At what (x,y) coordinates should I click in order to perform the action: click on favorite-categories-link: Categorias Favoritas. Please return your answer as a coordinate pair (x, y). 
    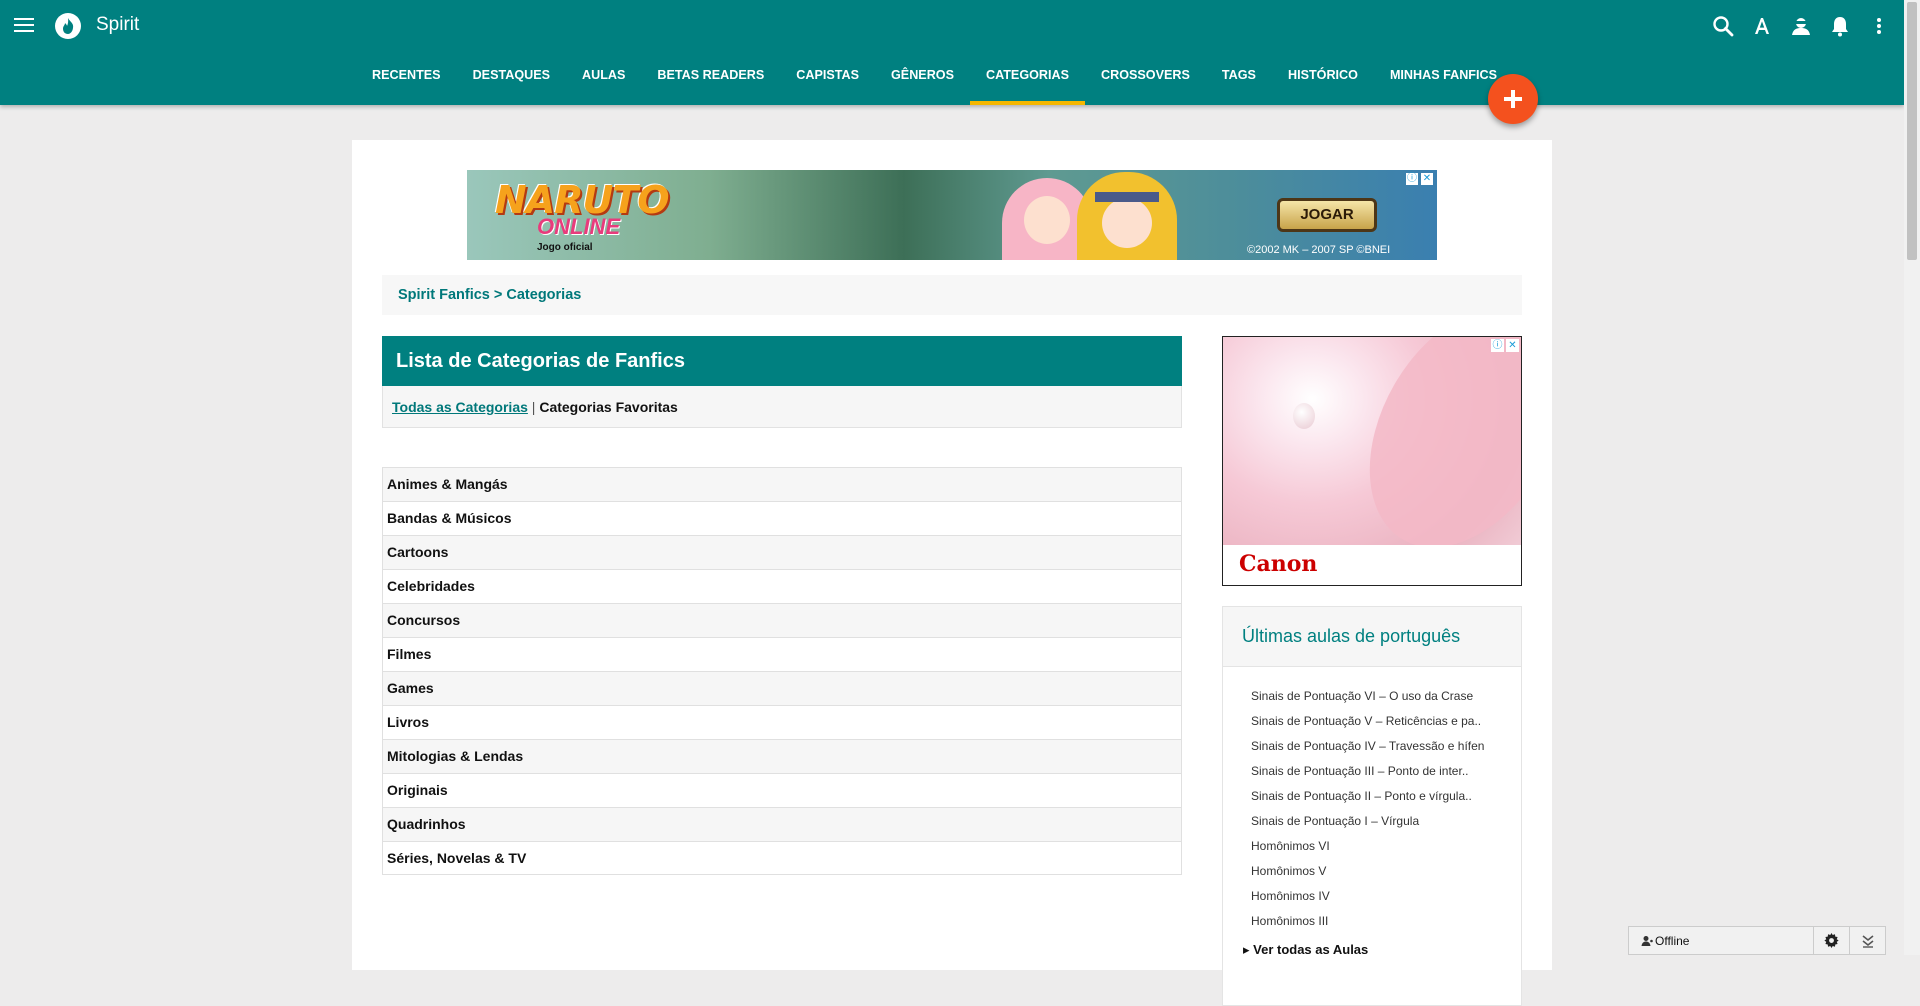
    Looking at the image, I should click on (608, 407).